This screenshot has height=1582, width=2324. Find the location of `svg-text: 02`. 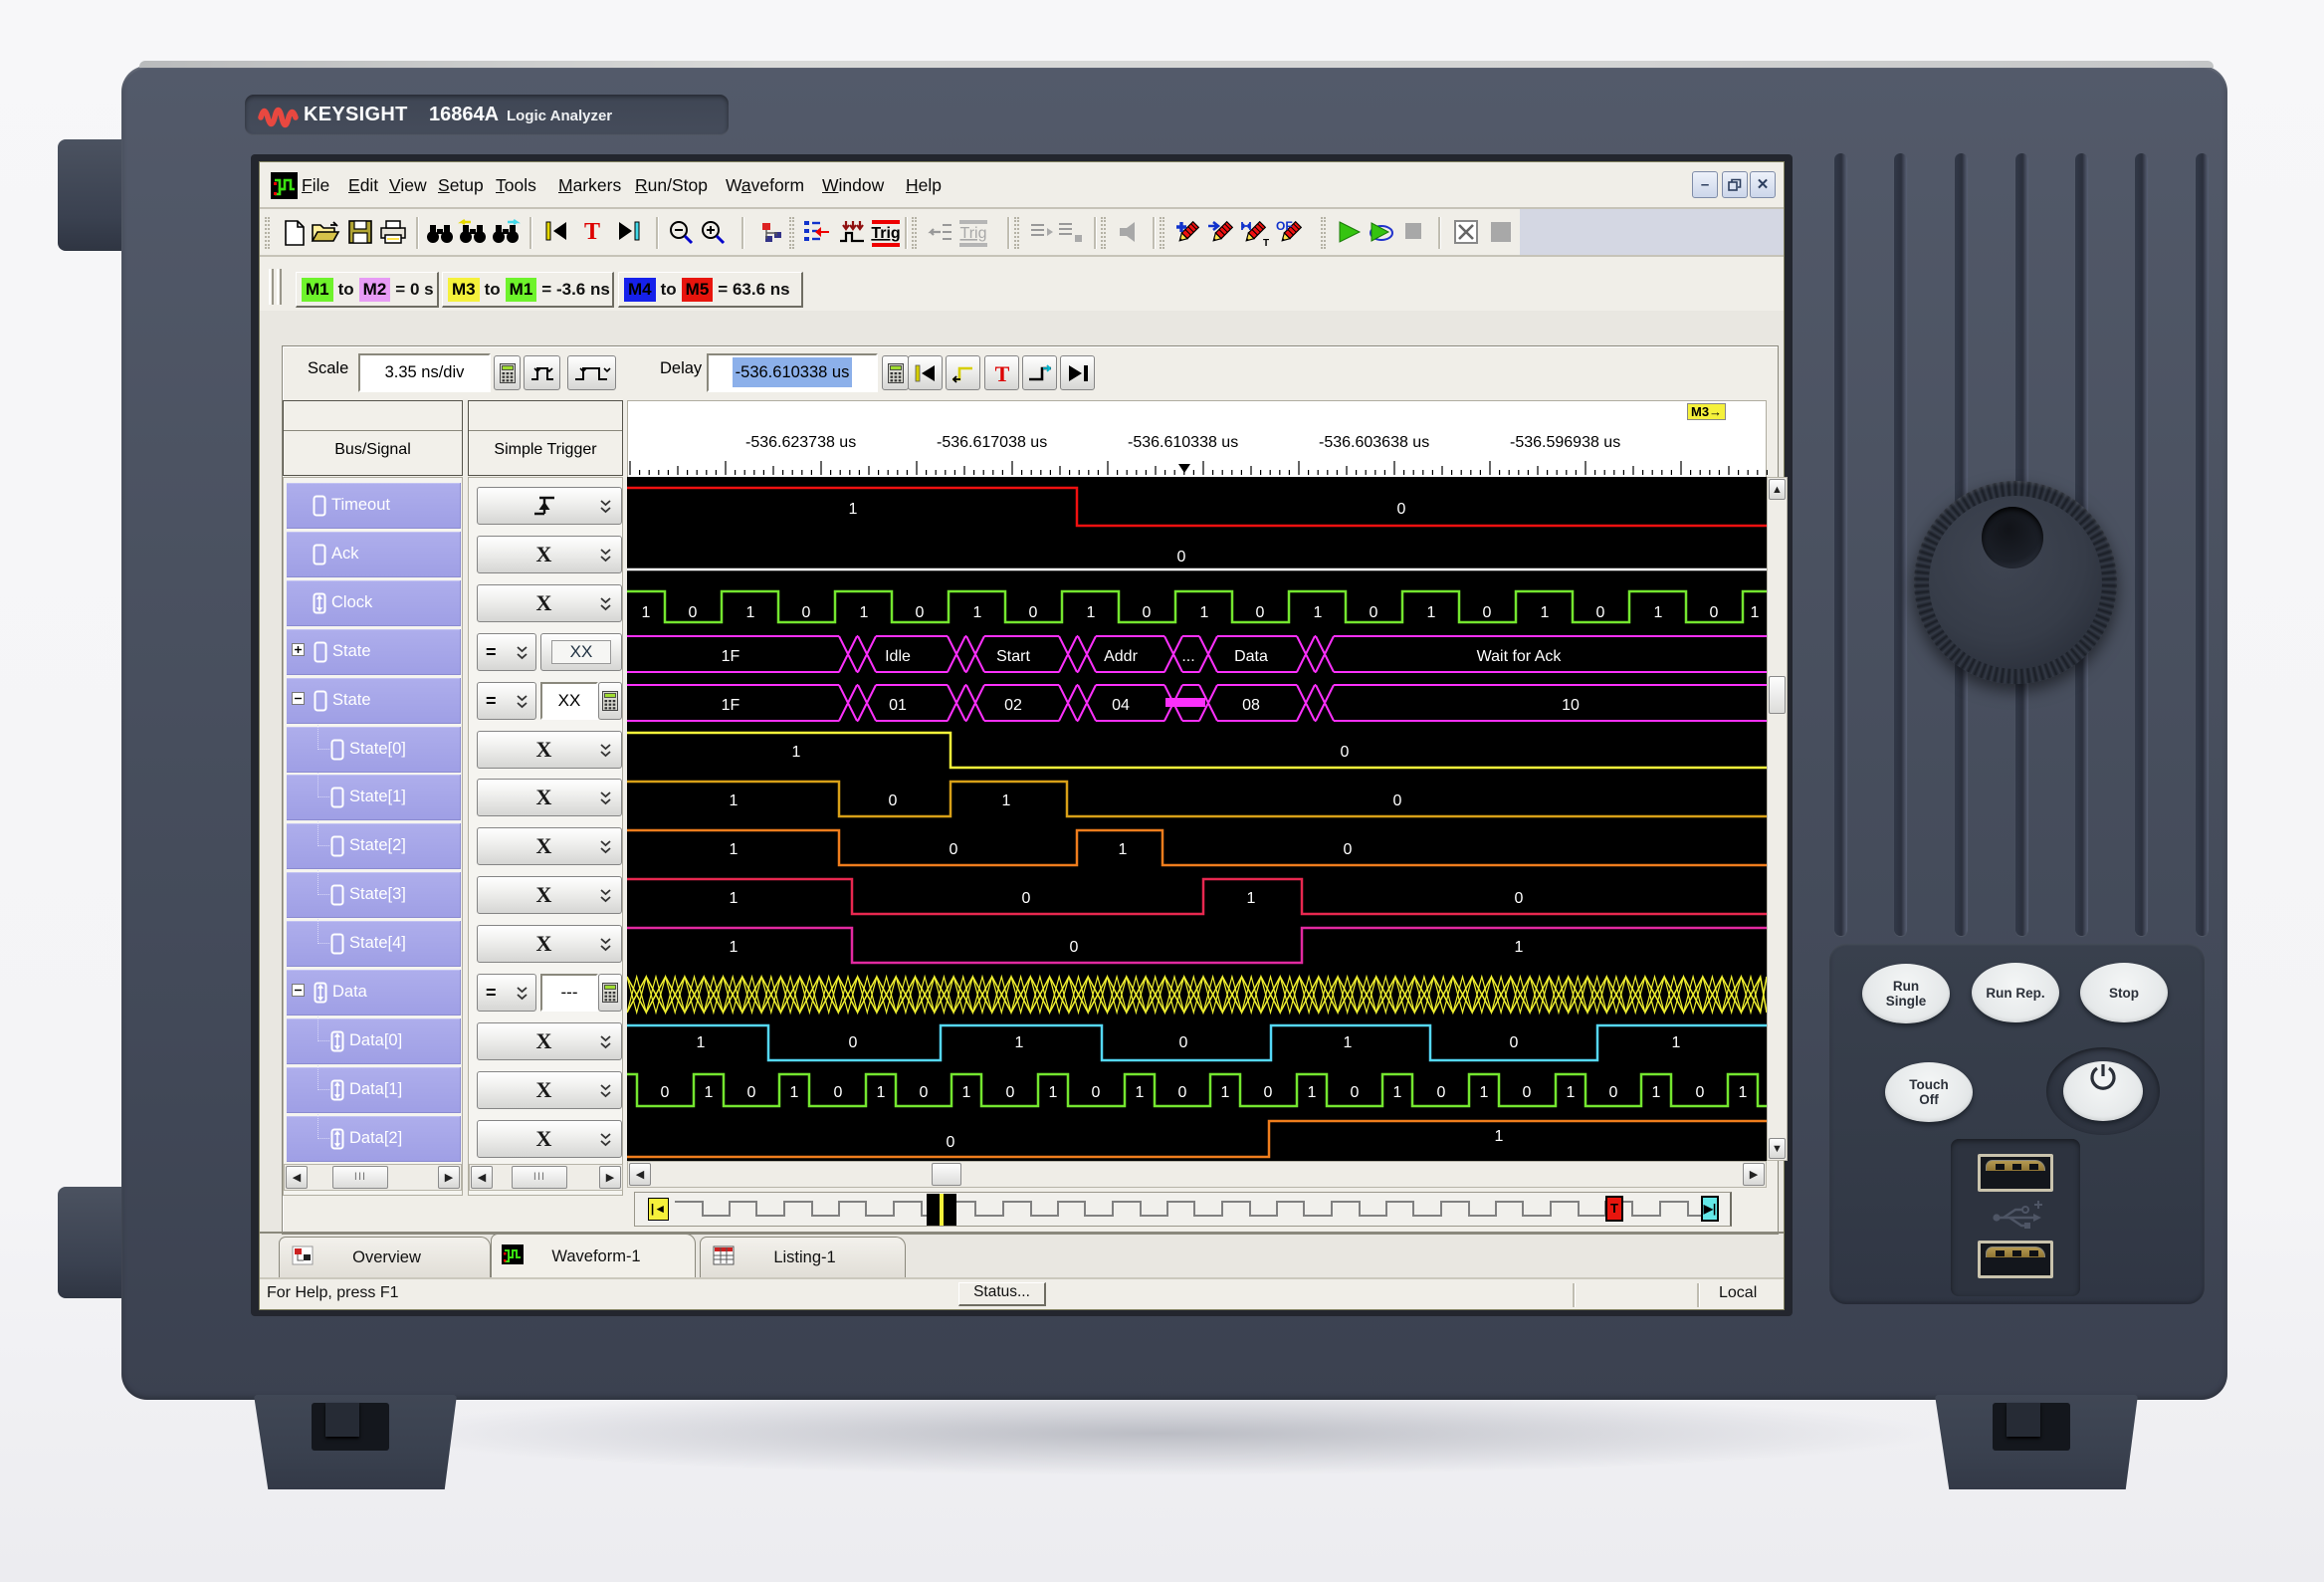

svg-text: 02 is located at coordinates (1013, 705).